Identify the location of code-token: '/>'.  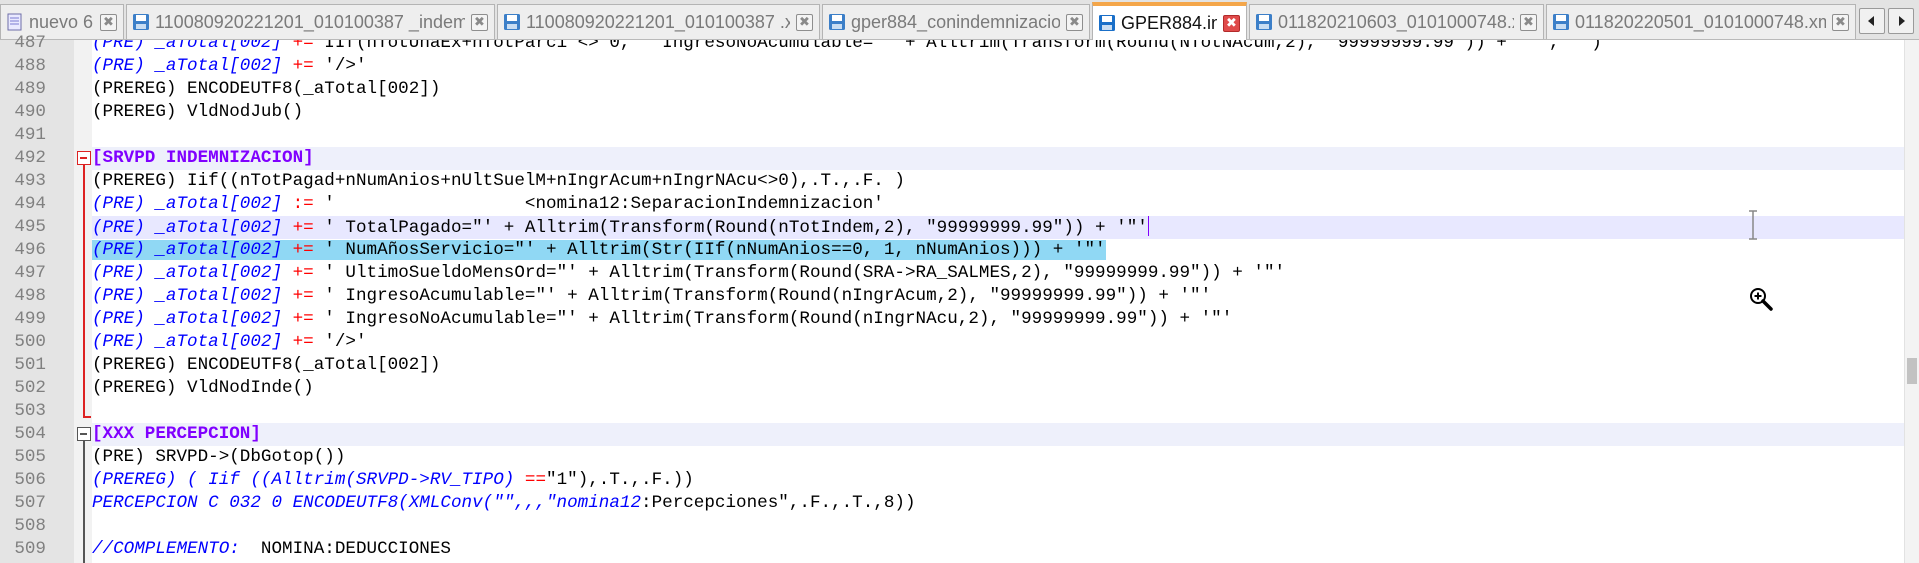
(340, 66).